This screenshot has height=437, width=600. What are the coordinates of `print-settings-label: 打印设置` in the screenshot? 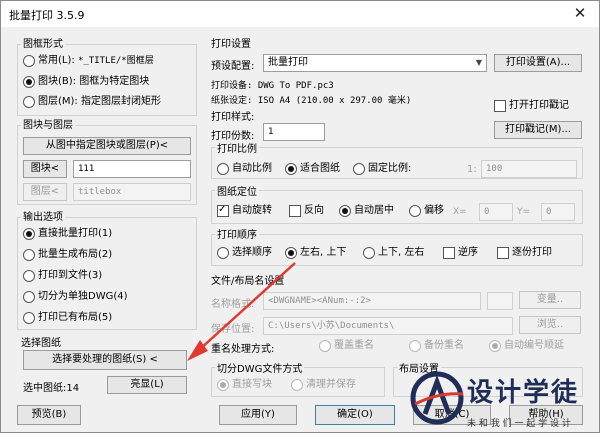 It's located at (231, 42).